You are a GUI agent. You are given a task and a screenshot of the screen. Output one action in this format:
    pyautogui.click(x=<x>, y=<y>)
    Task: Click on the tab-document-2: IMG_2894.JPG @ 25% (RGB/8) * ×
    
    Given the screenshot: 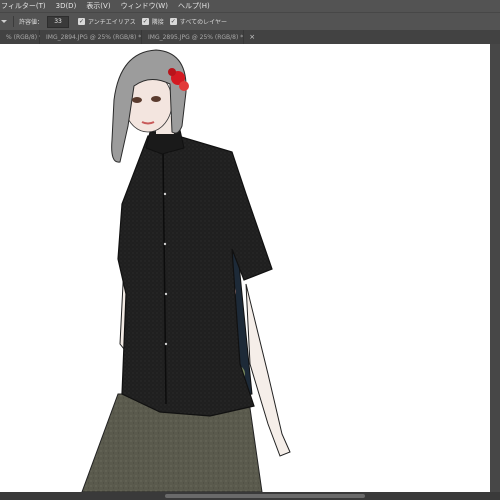 What is the action you would take?
    pyautogui.click(x=96, y=37)
    